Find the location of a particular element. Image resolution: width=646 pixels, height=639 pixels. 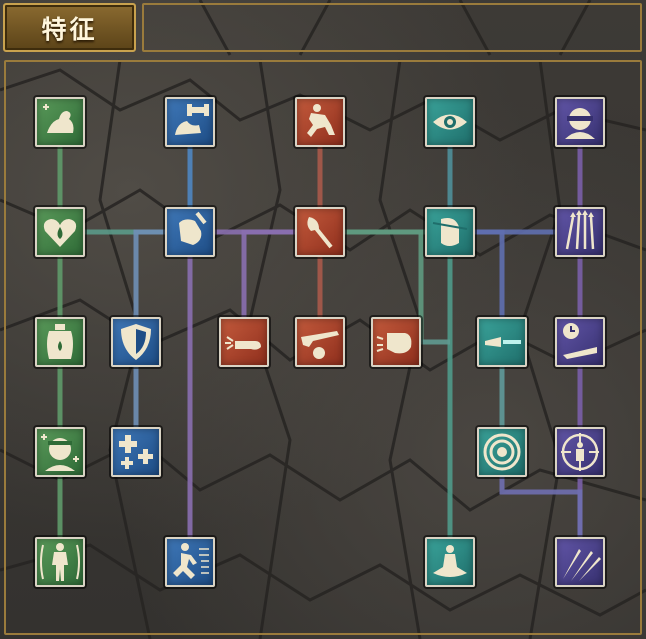

clock-hand-icon is located at coordinates (580, 341).